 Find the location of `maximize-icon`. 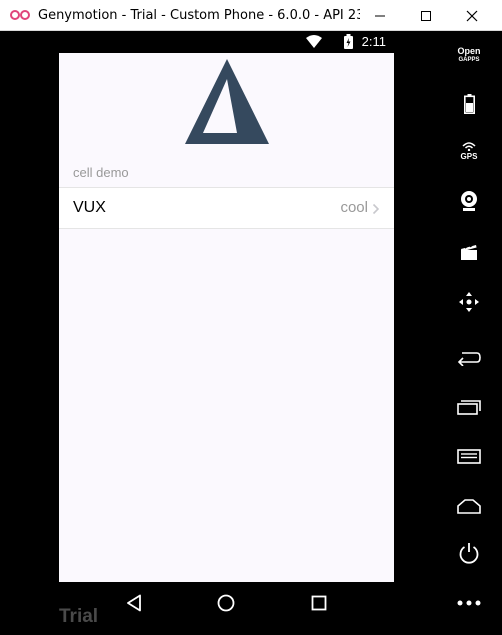

maximize-icon is located at coordinates (426, 15).